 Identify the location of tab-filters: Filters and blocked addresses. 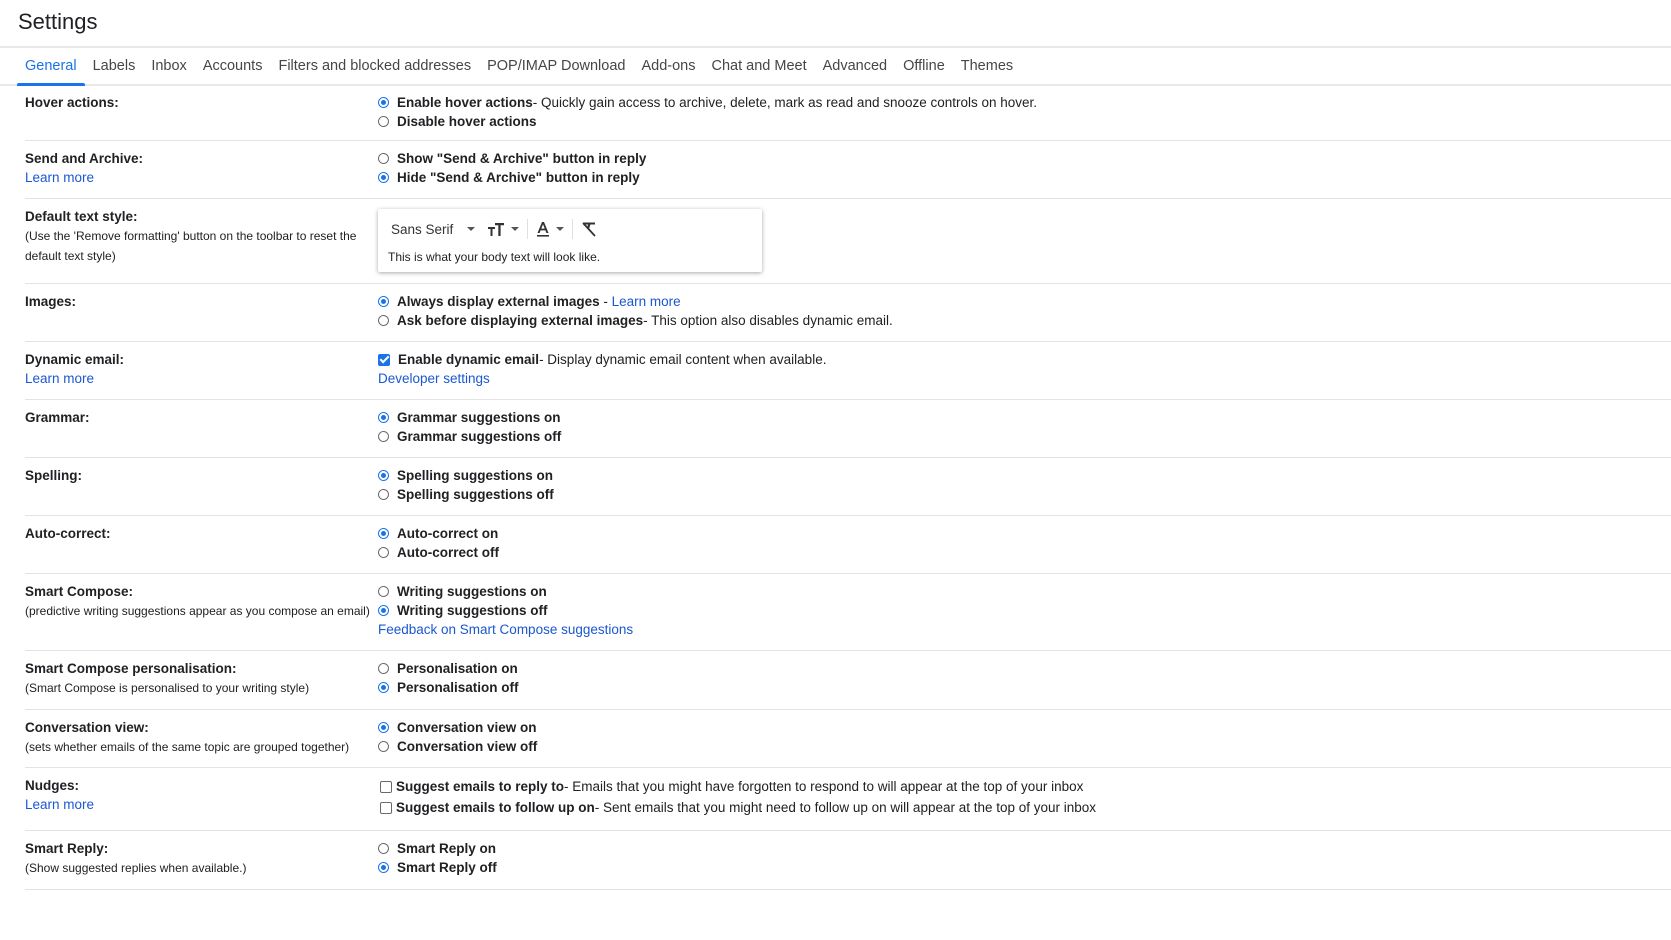
(374, 71).